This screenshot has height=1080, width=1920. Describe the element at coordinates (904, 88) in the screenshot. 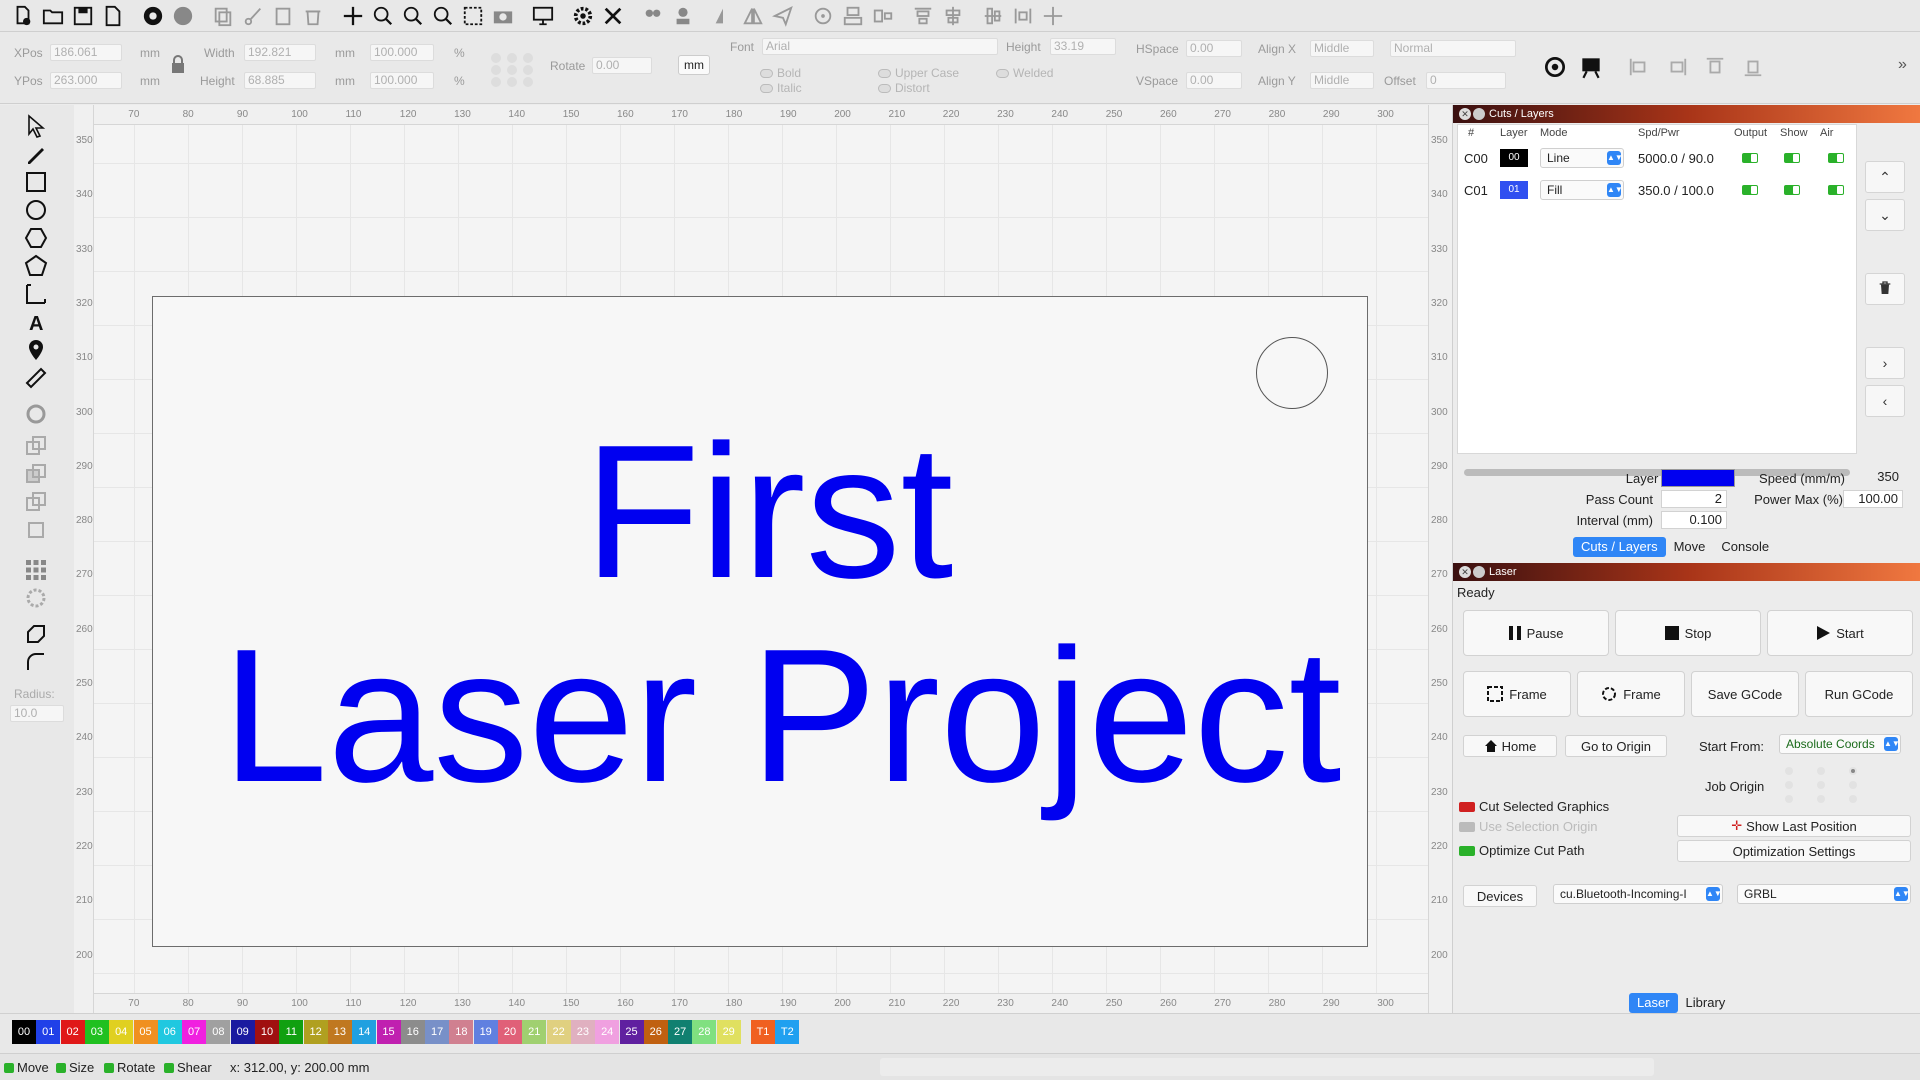

I see `distort-checkbox: Distort` at that location.